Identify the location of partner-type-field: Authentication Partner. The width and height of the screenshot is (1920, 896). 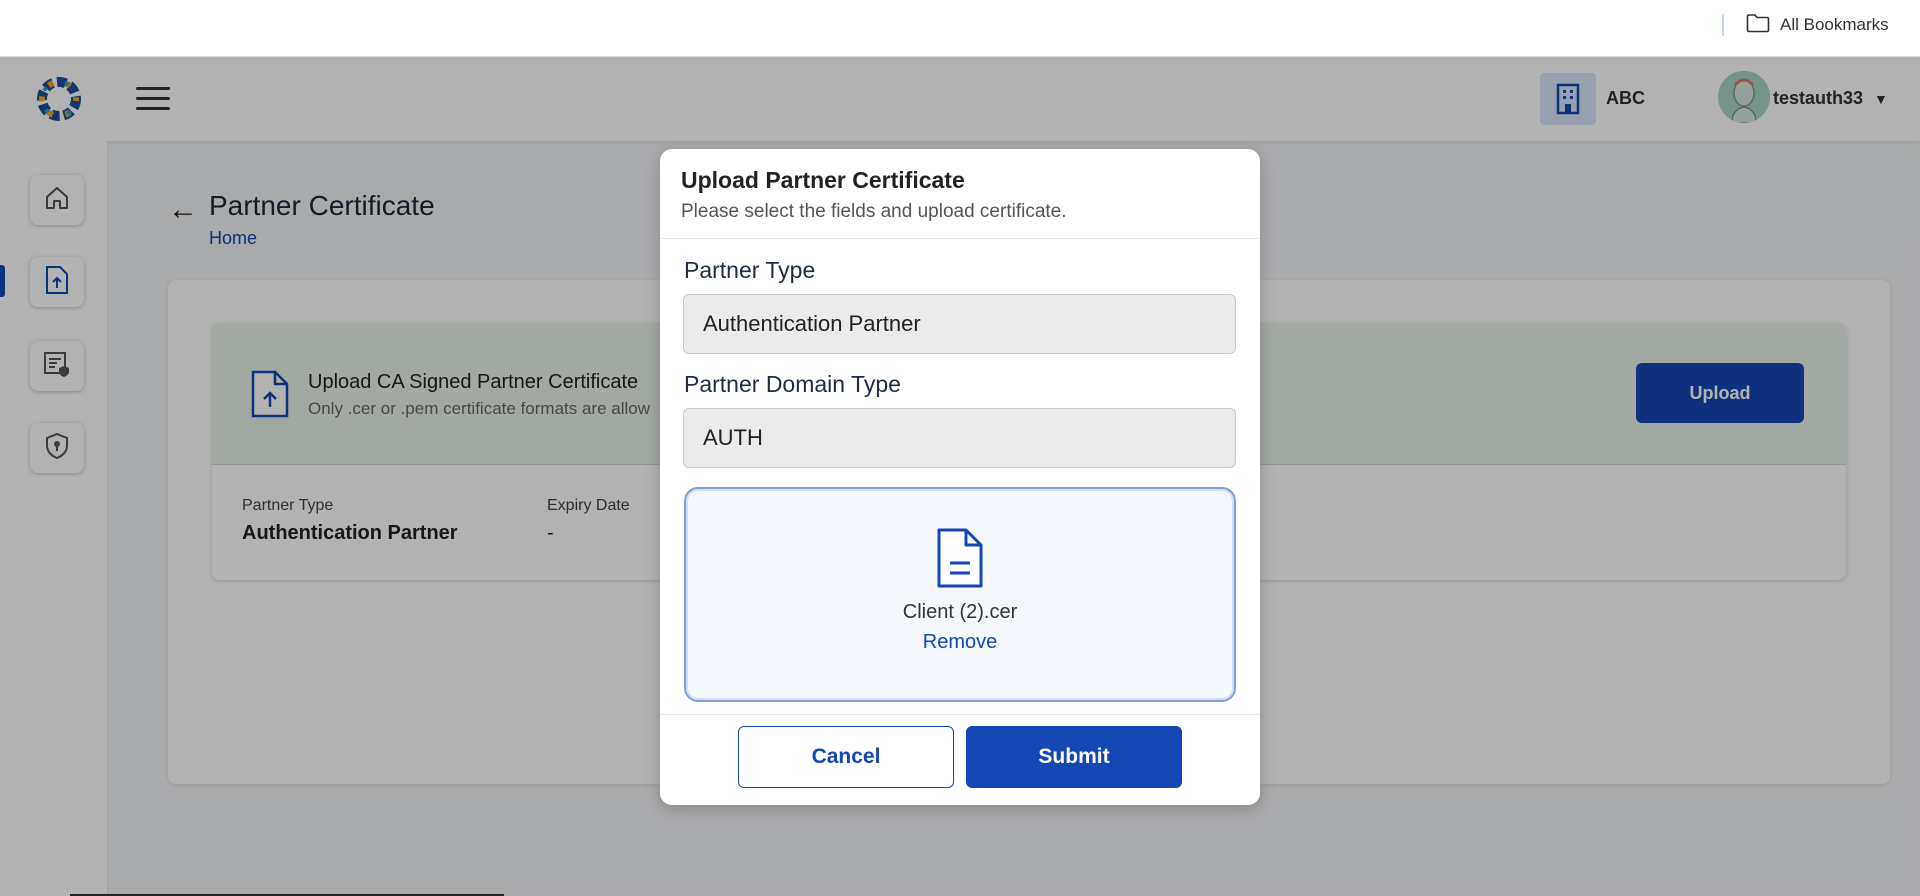
(959, 324).